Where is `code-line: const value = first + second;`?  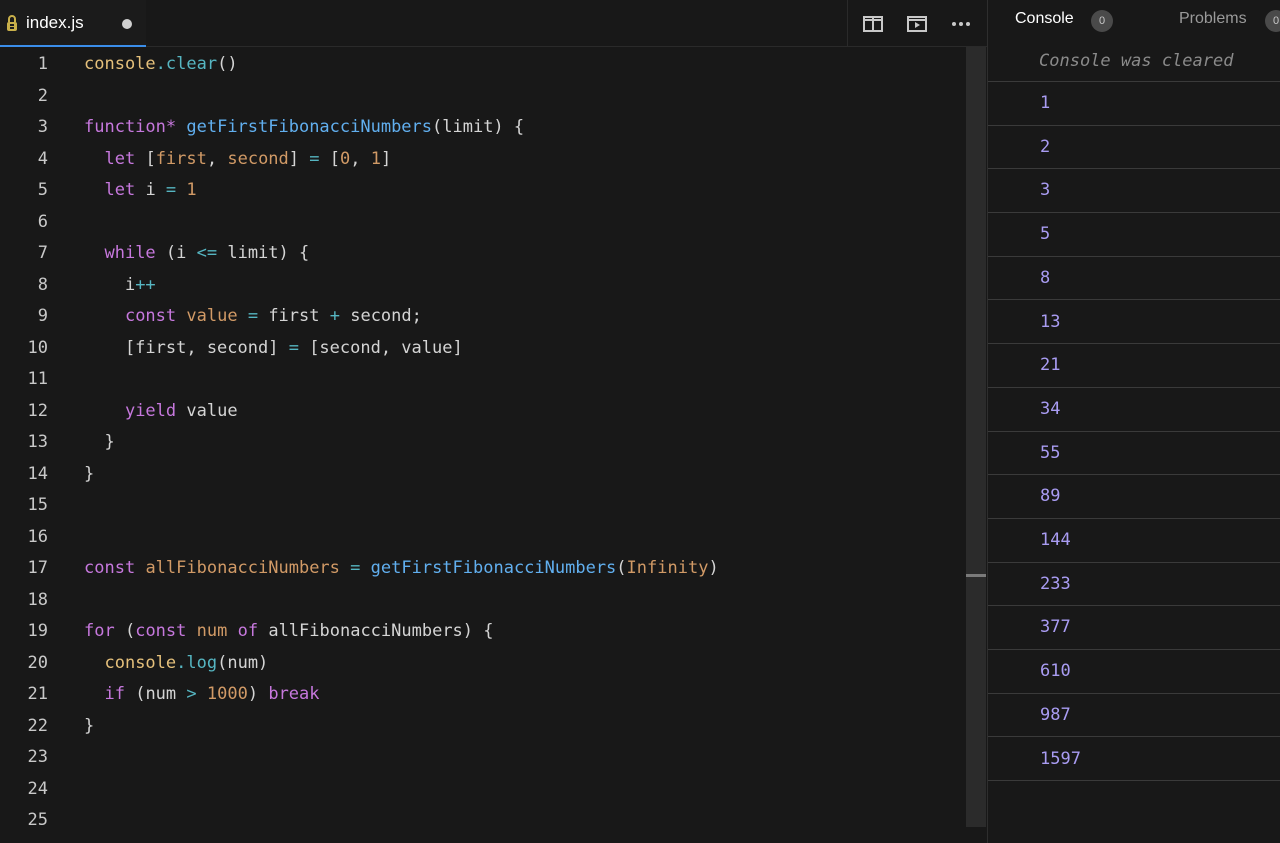 code-line: const value = first + second; is located at coordinates (253, 317).